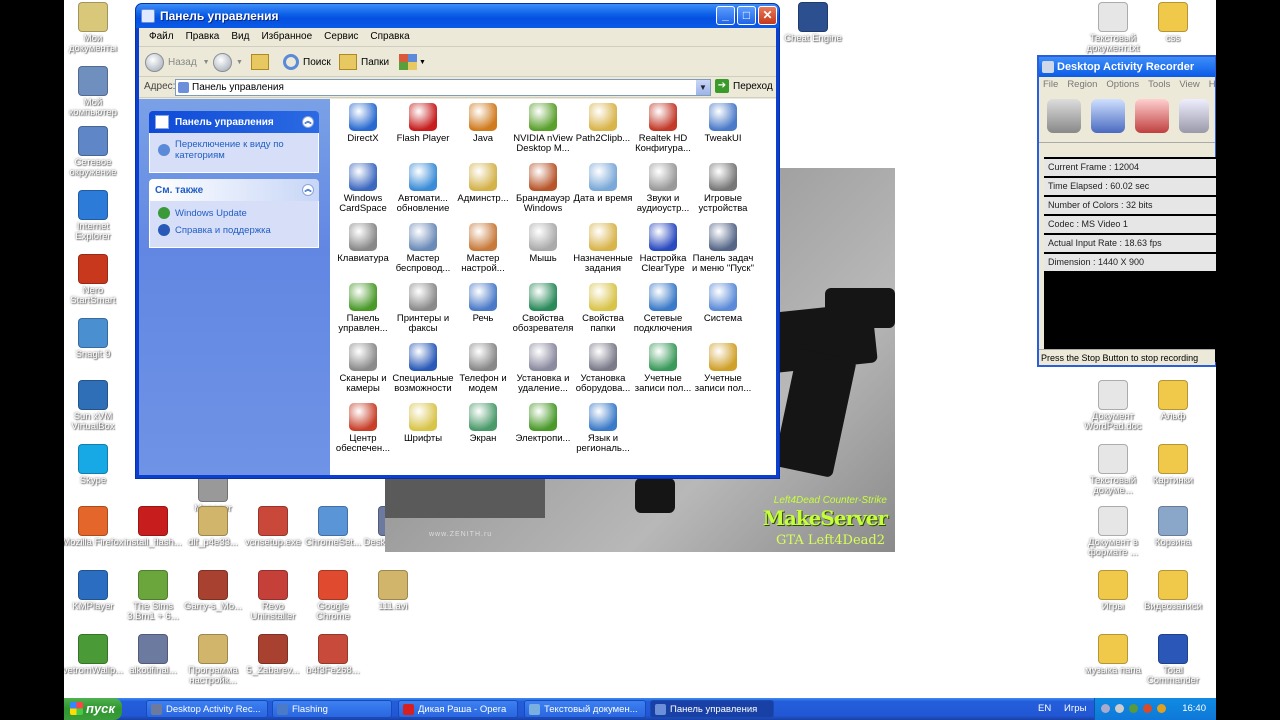 The width and height of the screenshot is (1280, 720). What do you see at coordinates (813, 23) in the screenshot?
I see `desktop-icon: Cheat Engine` at bounding box center [813, 23].